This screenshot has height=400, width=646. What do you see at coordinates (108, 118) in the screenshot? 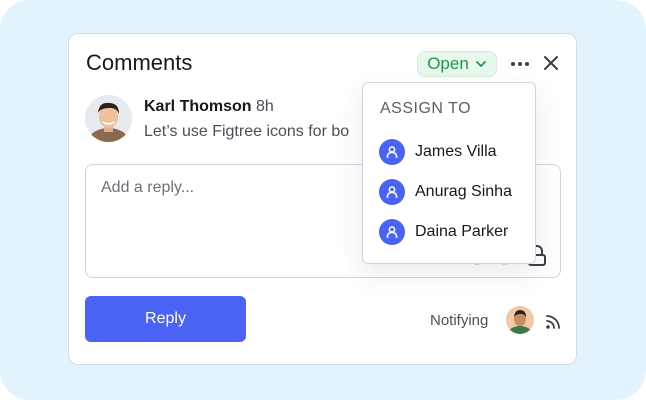
I see `author-avatar` at bounding box center [108, 118].